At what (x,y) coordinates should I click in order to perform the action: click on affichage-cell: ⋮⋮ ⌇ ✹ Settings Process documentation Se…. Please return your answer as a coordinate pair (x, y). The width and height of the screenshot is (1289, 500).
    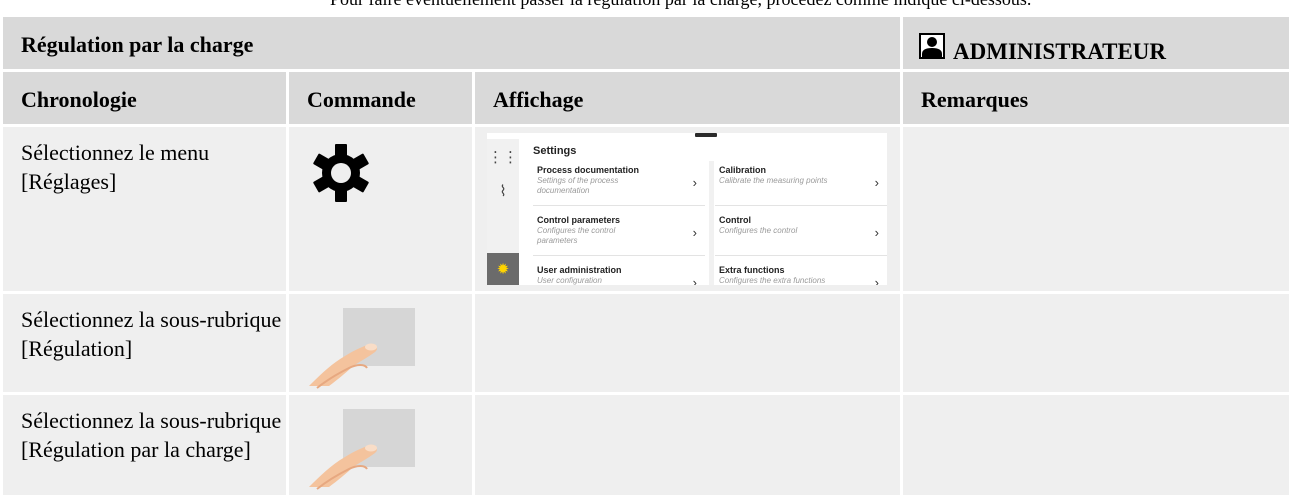
    Looking at the image, I should click on (688, 209).